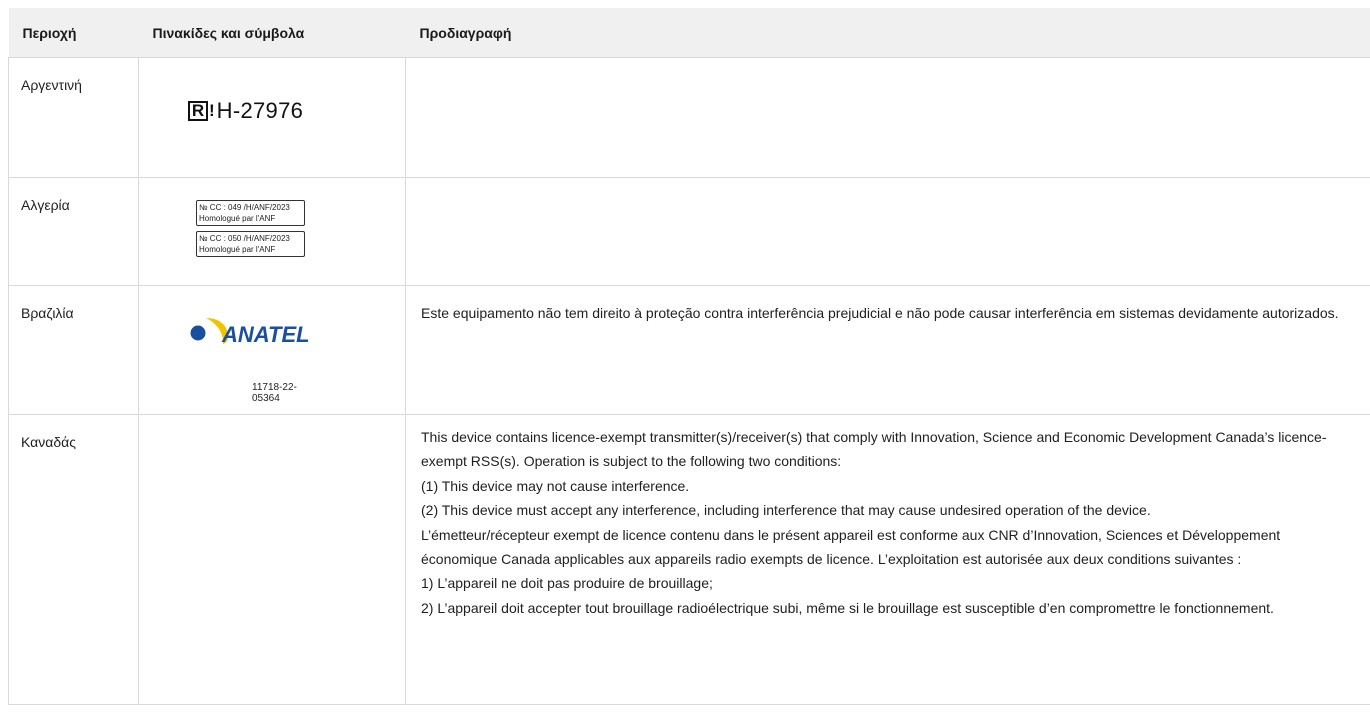  I want to click on header-region: Περιοχή, so click(73, 33).